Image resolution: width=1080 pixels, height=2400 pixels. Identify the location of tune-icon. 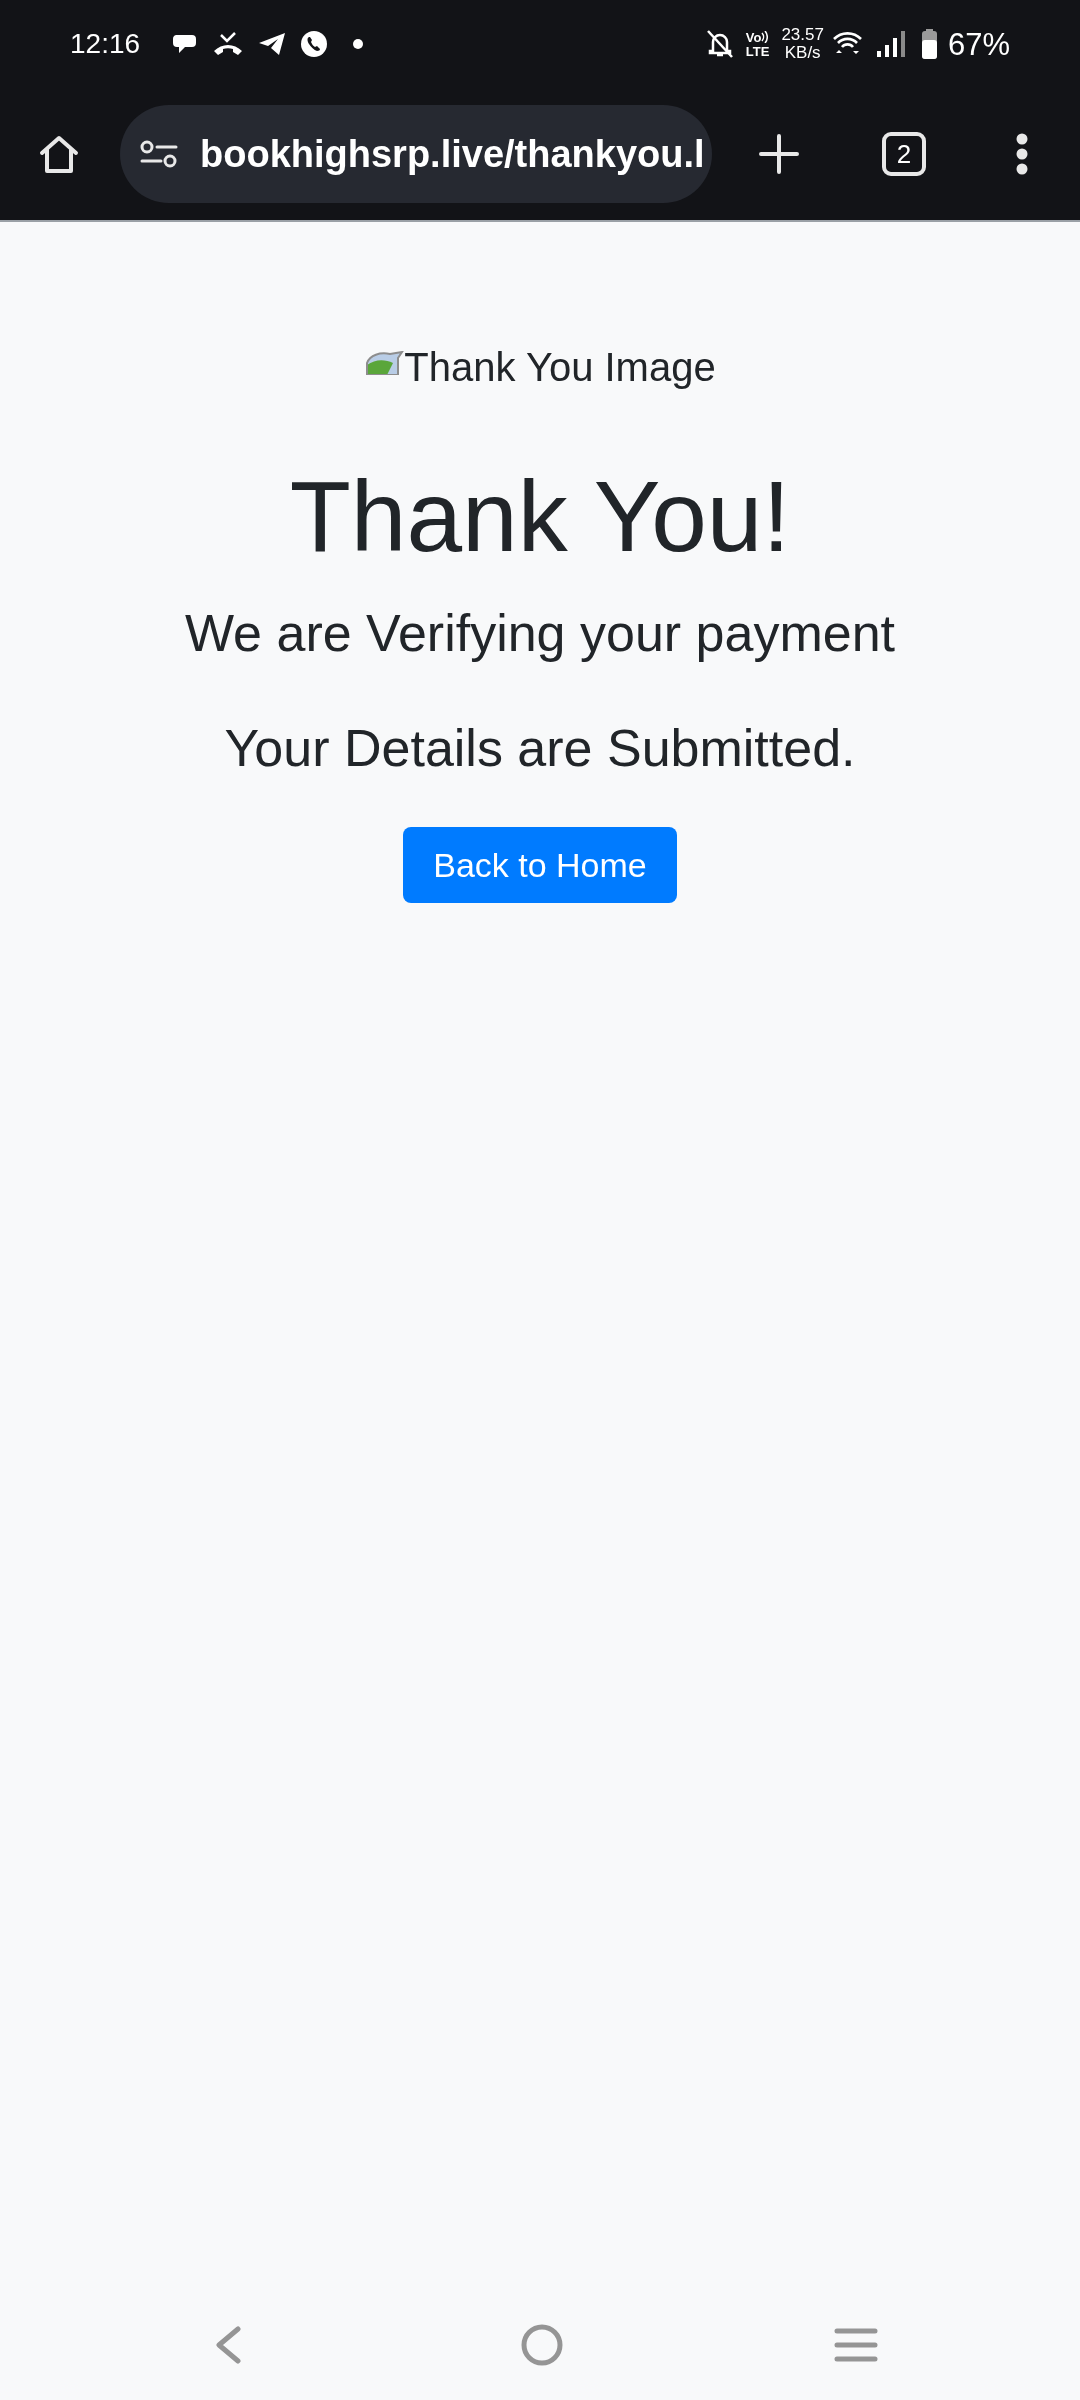
(159, 154).